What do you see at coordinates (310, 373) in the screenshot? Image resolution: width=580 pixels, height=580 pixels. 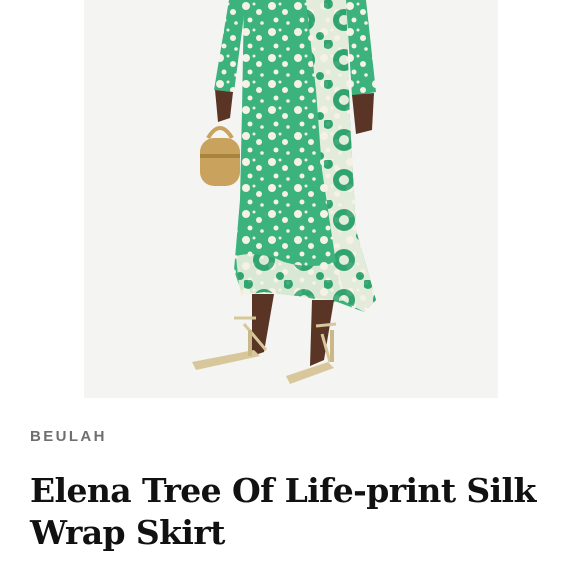 I see `right-sandal` at bounding box center [310, 373].